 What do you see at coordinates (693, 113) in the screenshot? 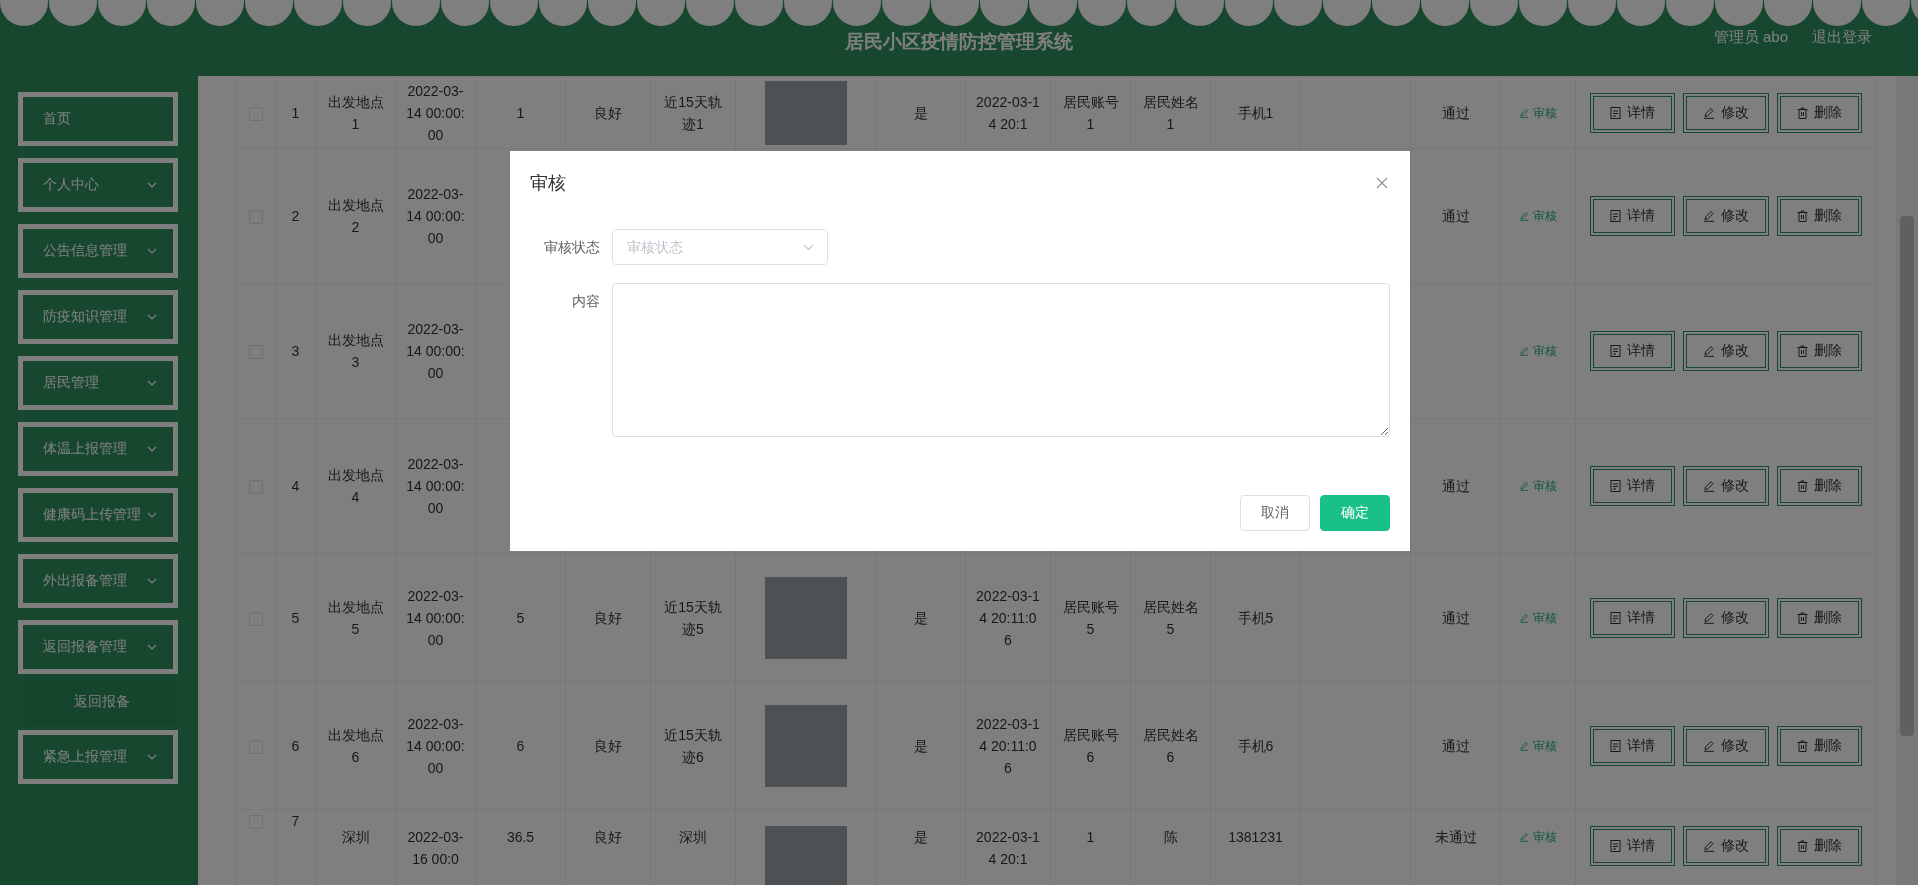
I see `table-cell-text: 近15天轨迹1` at bounding box center [693, 113].